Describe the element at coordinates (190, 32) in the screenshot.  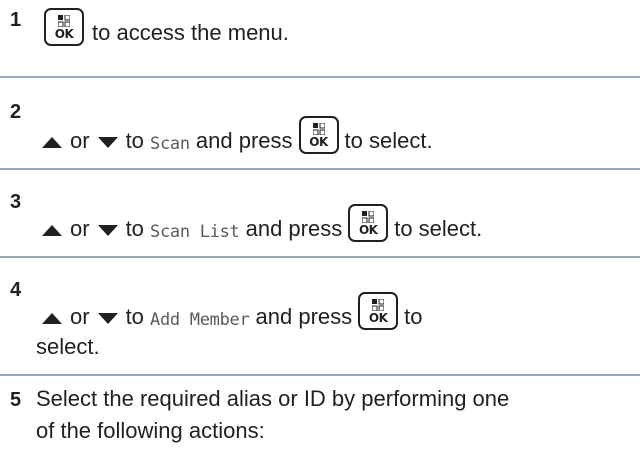
I see `step-1-text: to access the menu.` at that location.